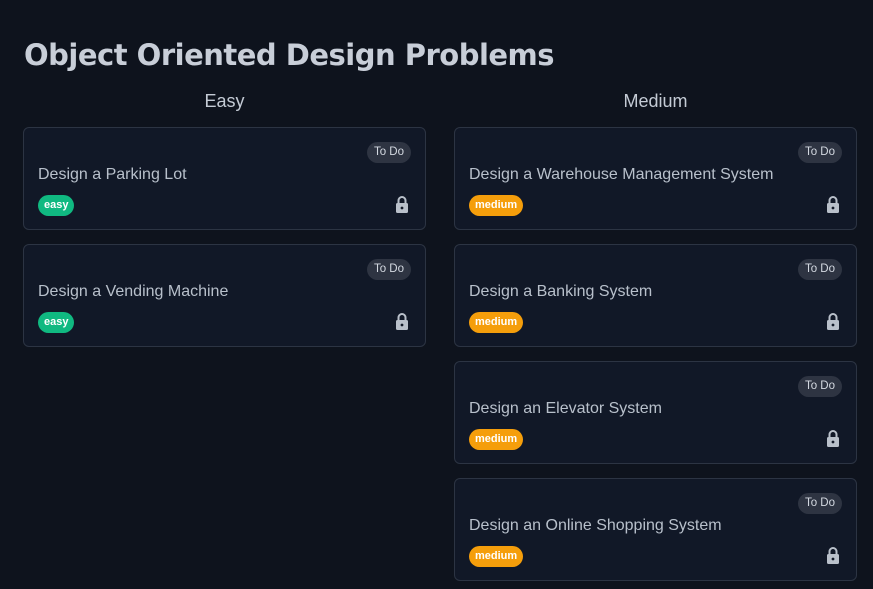 This screenshot has height=589, width=873. Describe the element at coordinates (621, 174) in the screenshot. I see `problem-title: Design a Warehouse Management System` at that location.